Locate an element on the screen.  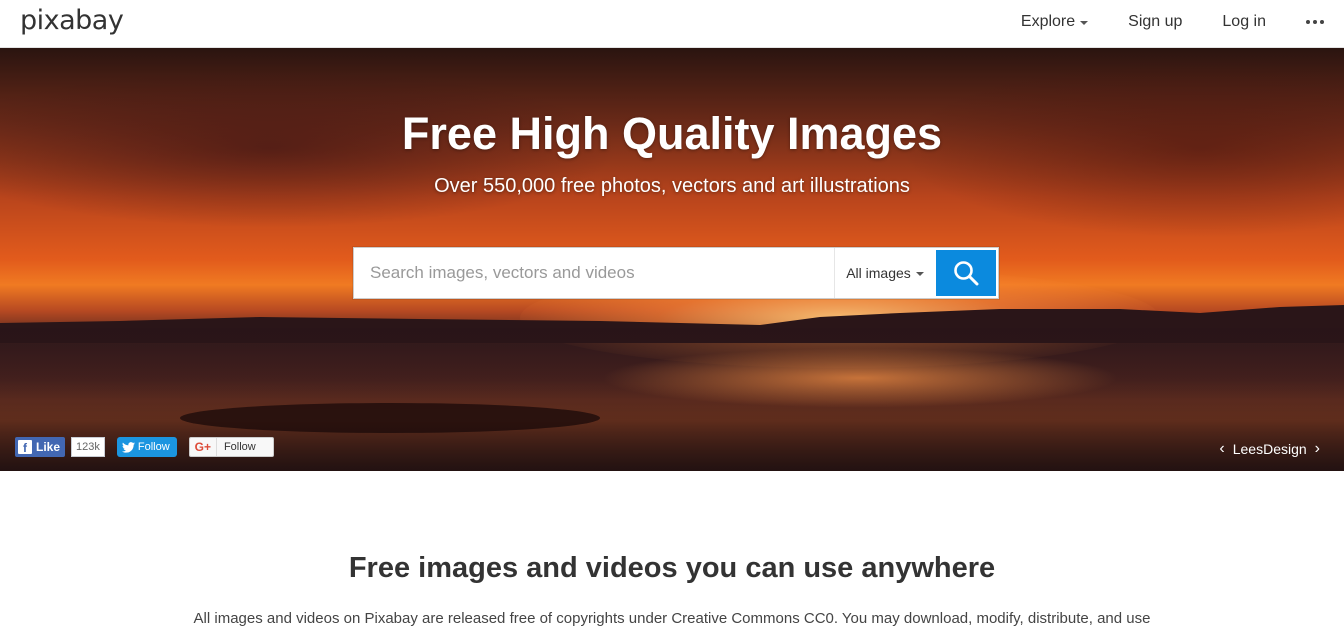
facebook-icon: f is located at coordinates (25, 447).